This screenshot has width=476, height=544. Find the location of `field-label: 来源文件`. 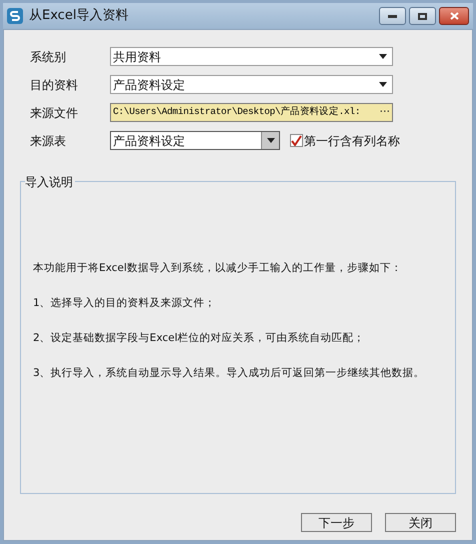

field-label: 来源文件 is located at coordinates (54, 113).